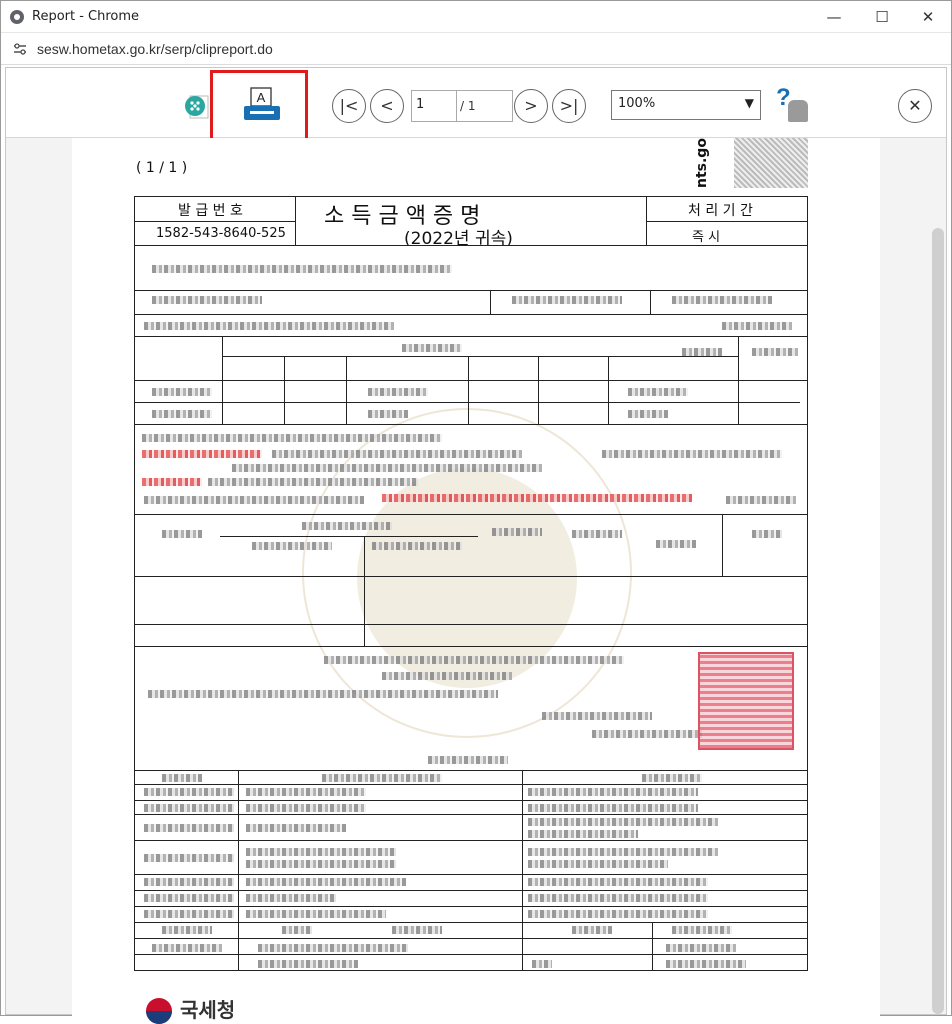  What do you see at coordinates (476, 17) in the screenshot?
I see `title-bar: Report - Chrome — ☐ ✕` at bounding box center [476, 17].